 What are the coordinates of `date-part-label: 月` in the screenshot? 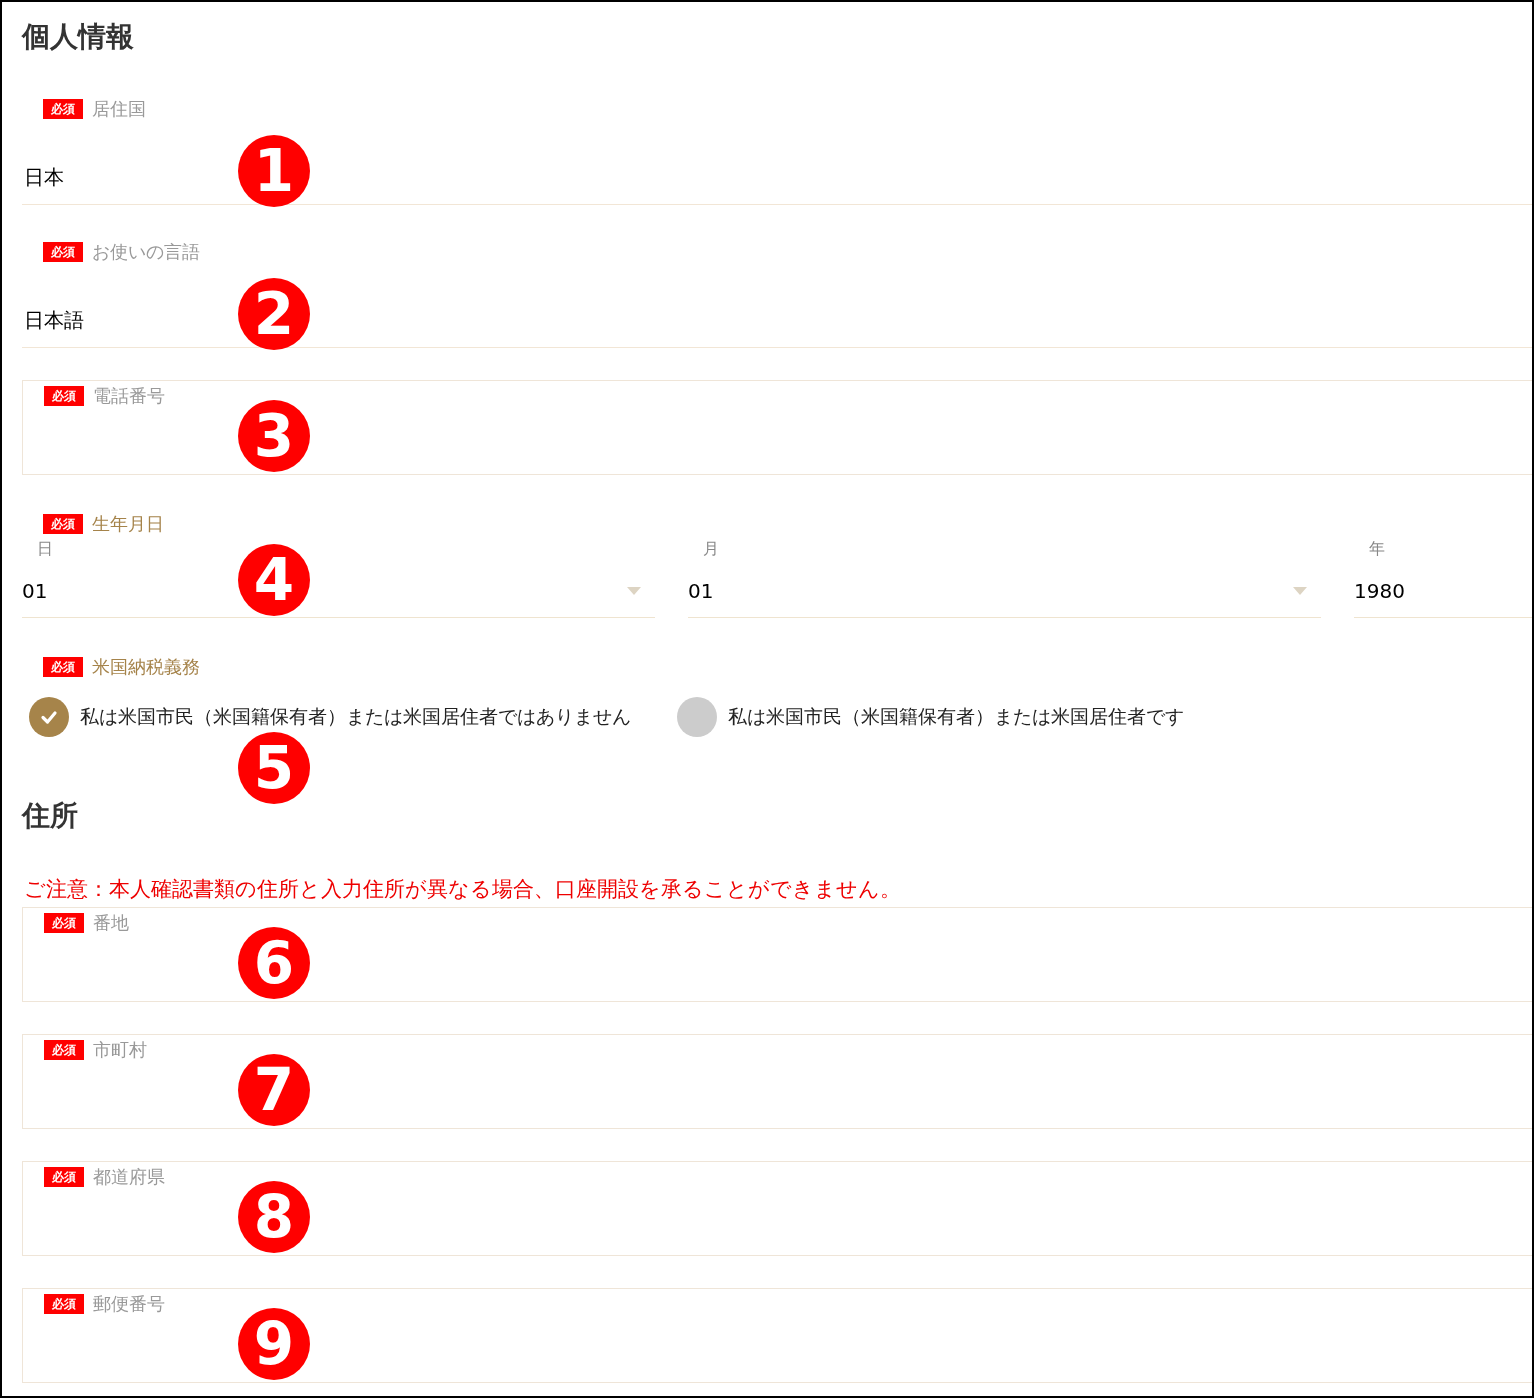 It's located at (711, 549).